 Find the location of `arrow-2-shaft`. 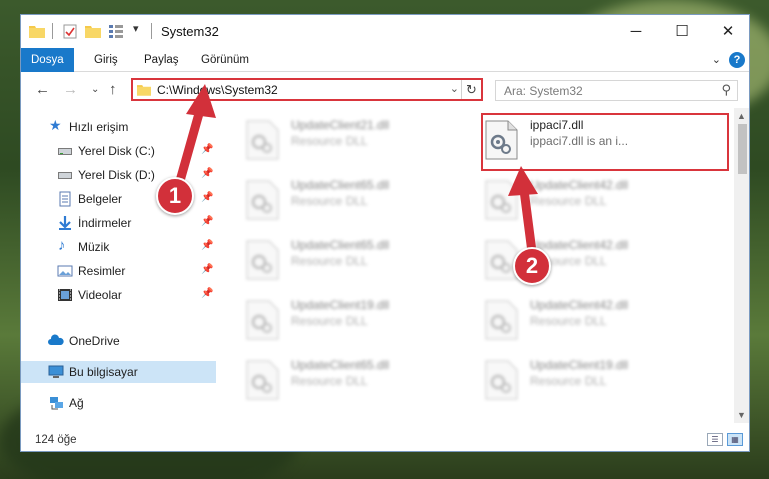

arrow-2-shaft is located at coordinates (528, 221).